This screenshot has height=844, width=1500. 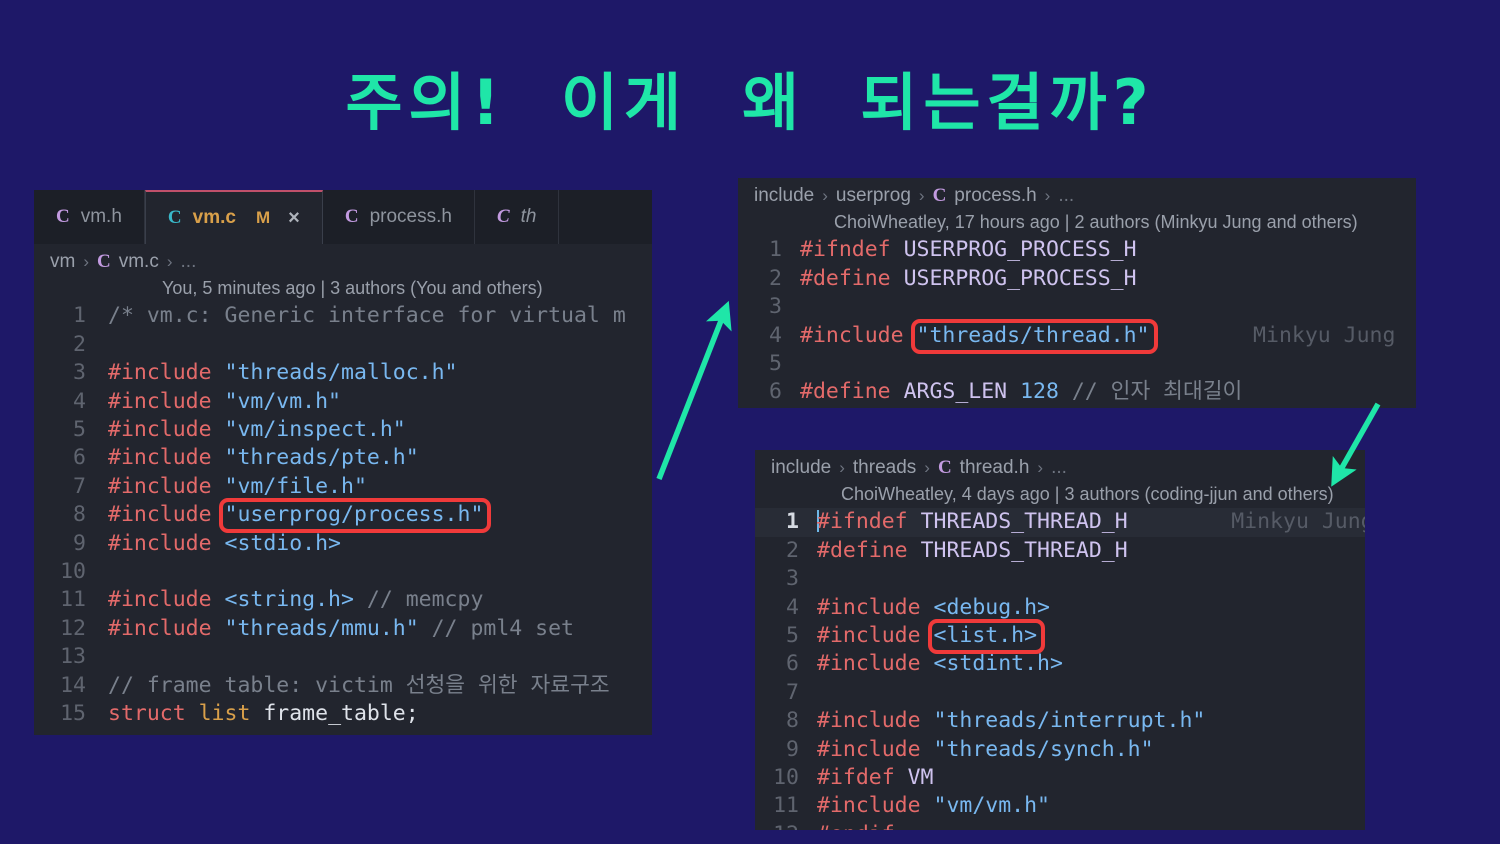 I want to click on line-number: 3, so click(x=775, y=307).